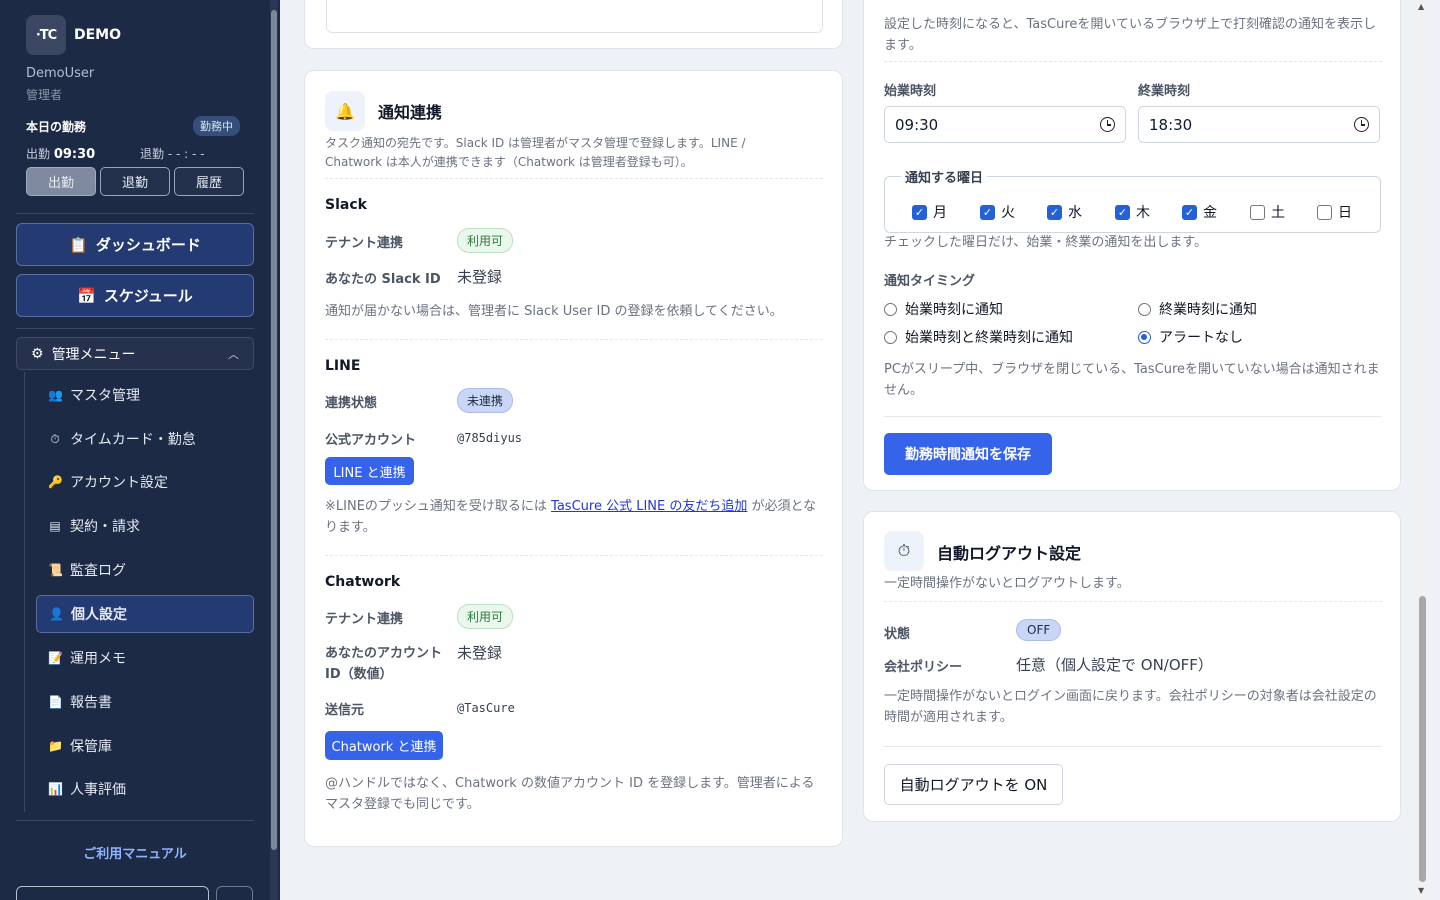 This screenshot has height=900, width=1440. Describe the element at coordinates (1132, 212) in the screenshot. I see `weekday-checkbox-thu: ✓ 木` at that location.